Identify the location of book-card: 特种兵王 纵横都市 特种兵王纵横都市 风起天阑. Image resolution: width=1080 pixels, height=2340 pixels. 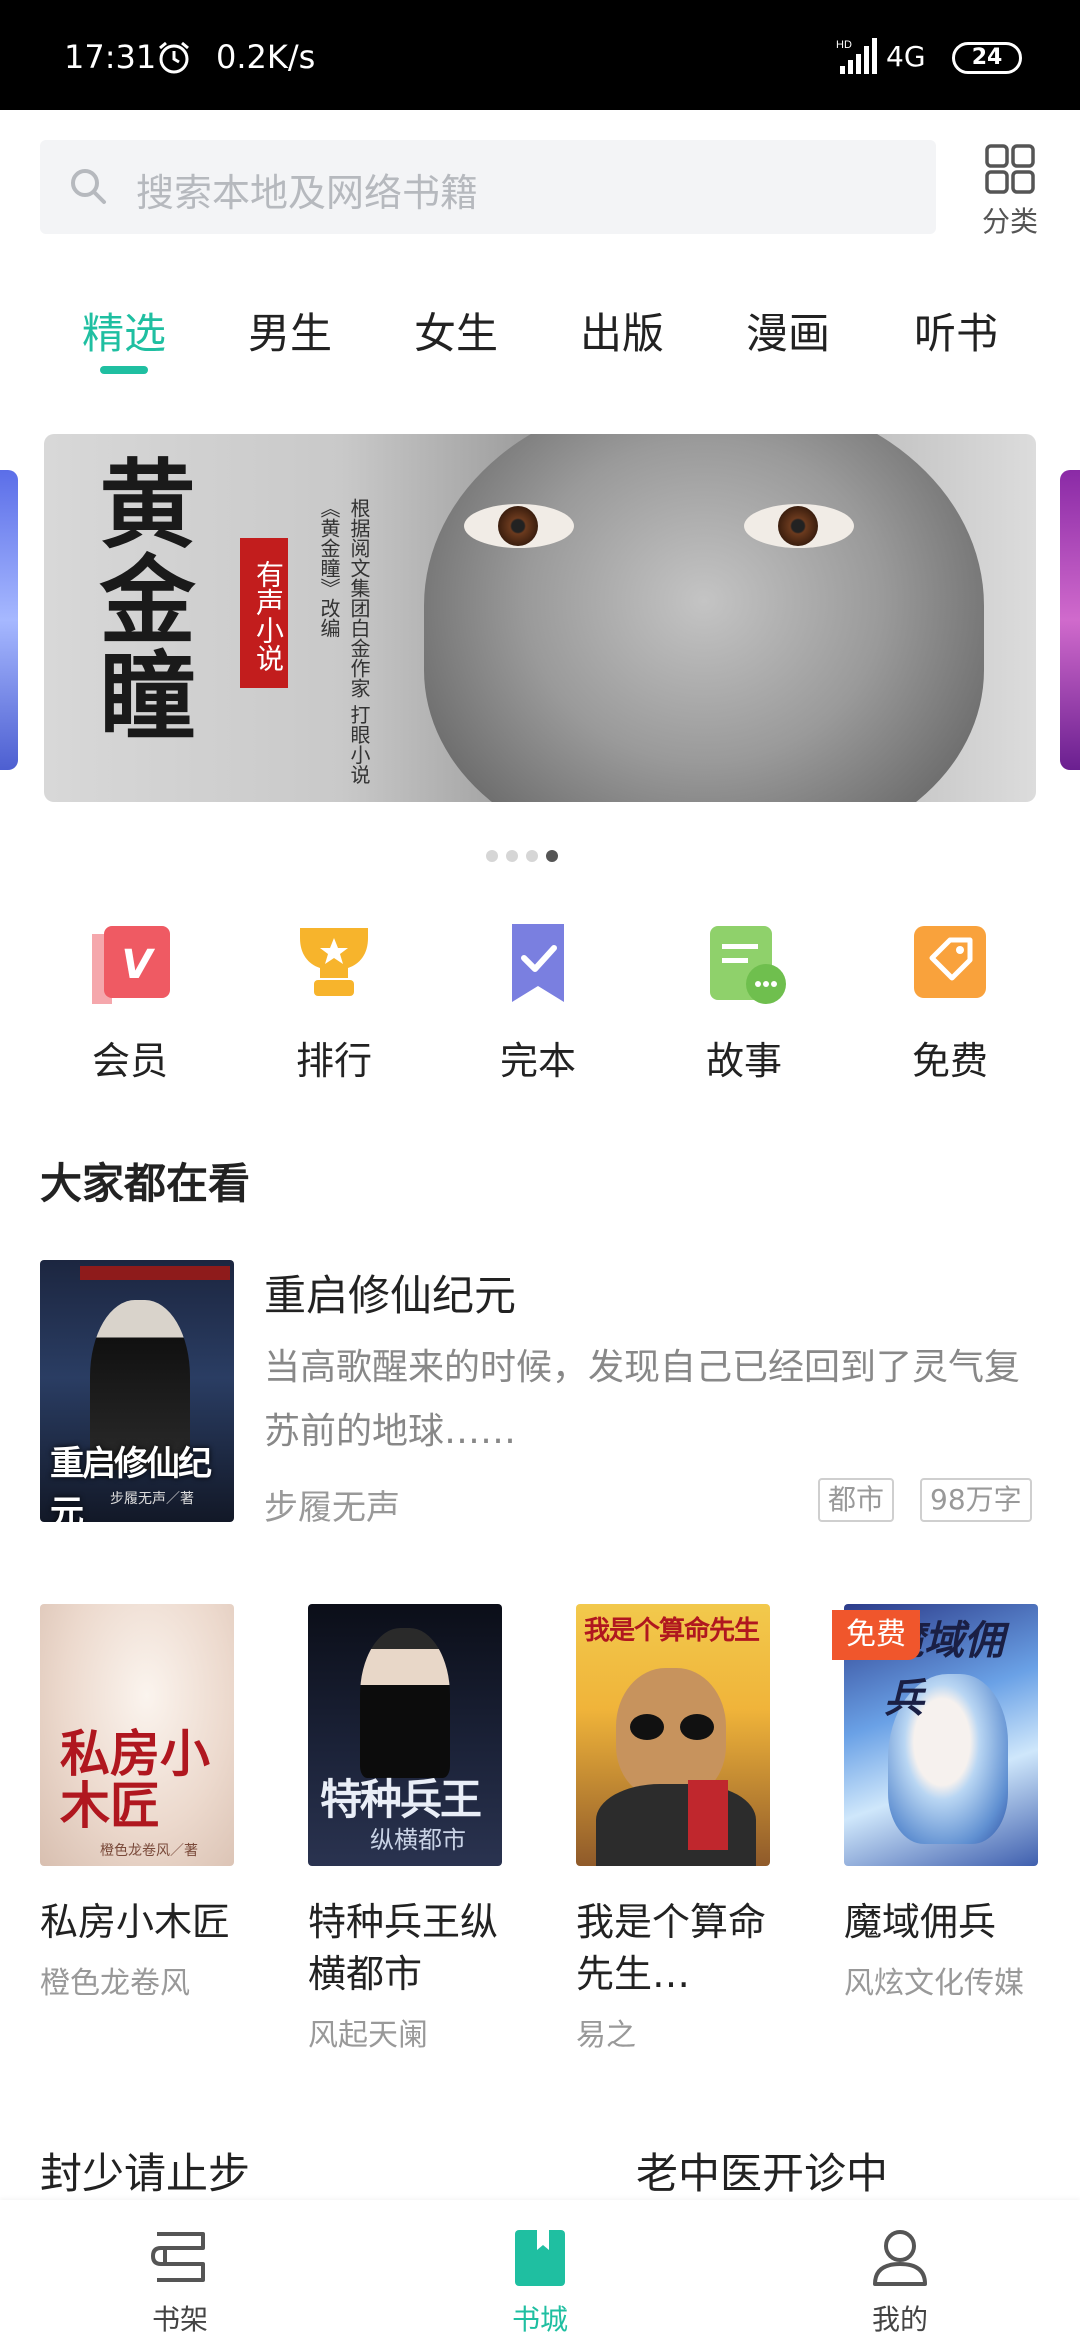
(405, 1829).